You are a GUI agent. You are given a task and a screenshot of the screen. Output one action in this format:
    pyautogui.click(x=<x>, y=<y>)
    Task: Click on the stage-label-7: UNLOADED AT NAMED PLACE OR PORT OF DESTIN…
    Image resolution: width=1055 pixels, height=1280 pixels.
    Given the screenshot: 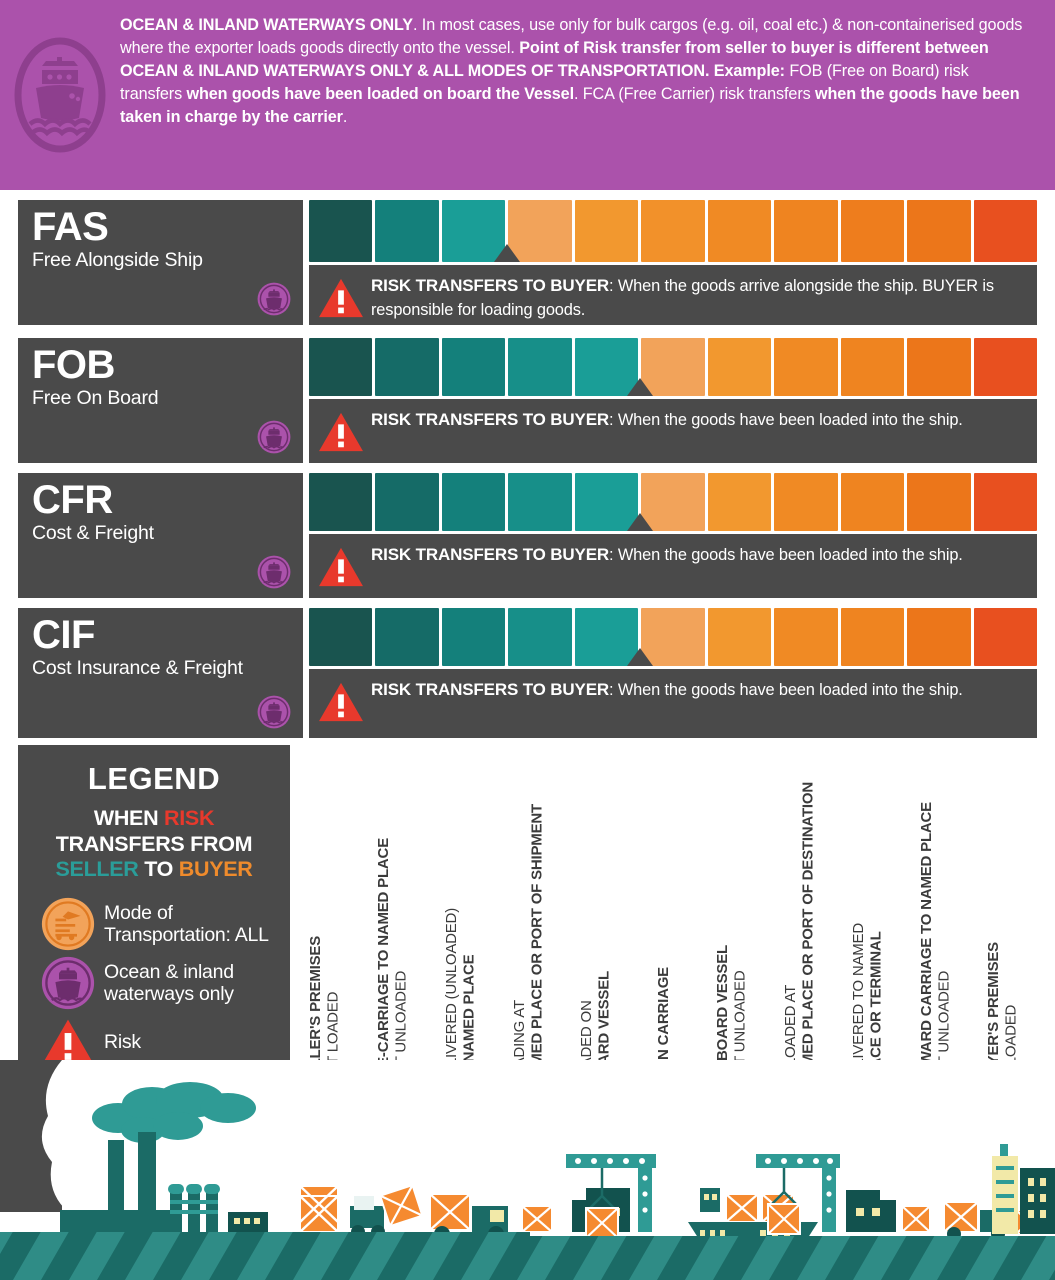 What is the action you would take?
    pyautogui.click(x=800, y=968)
    